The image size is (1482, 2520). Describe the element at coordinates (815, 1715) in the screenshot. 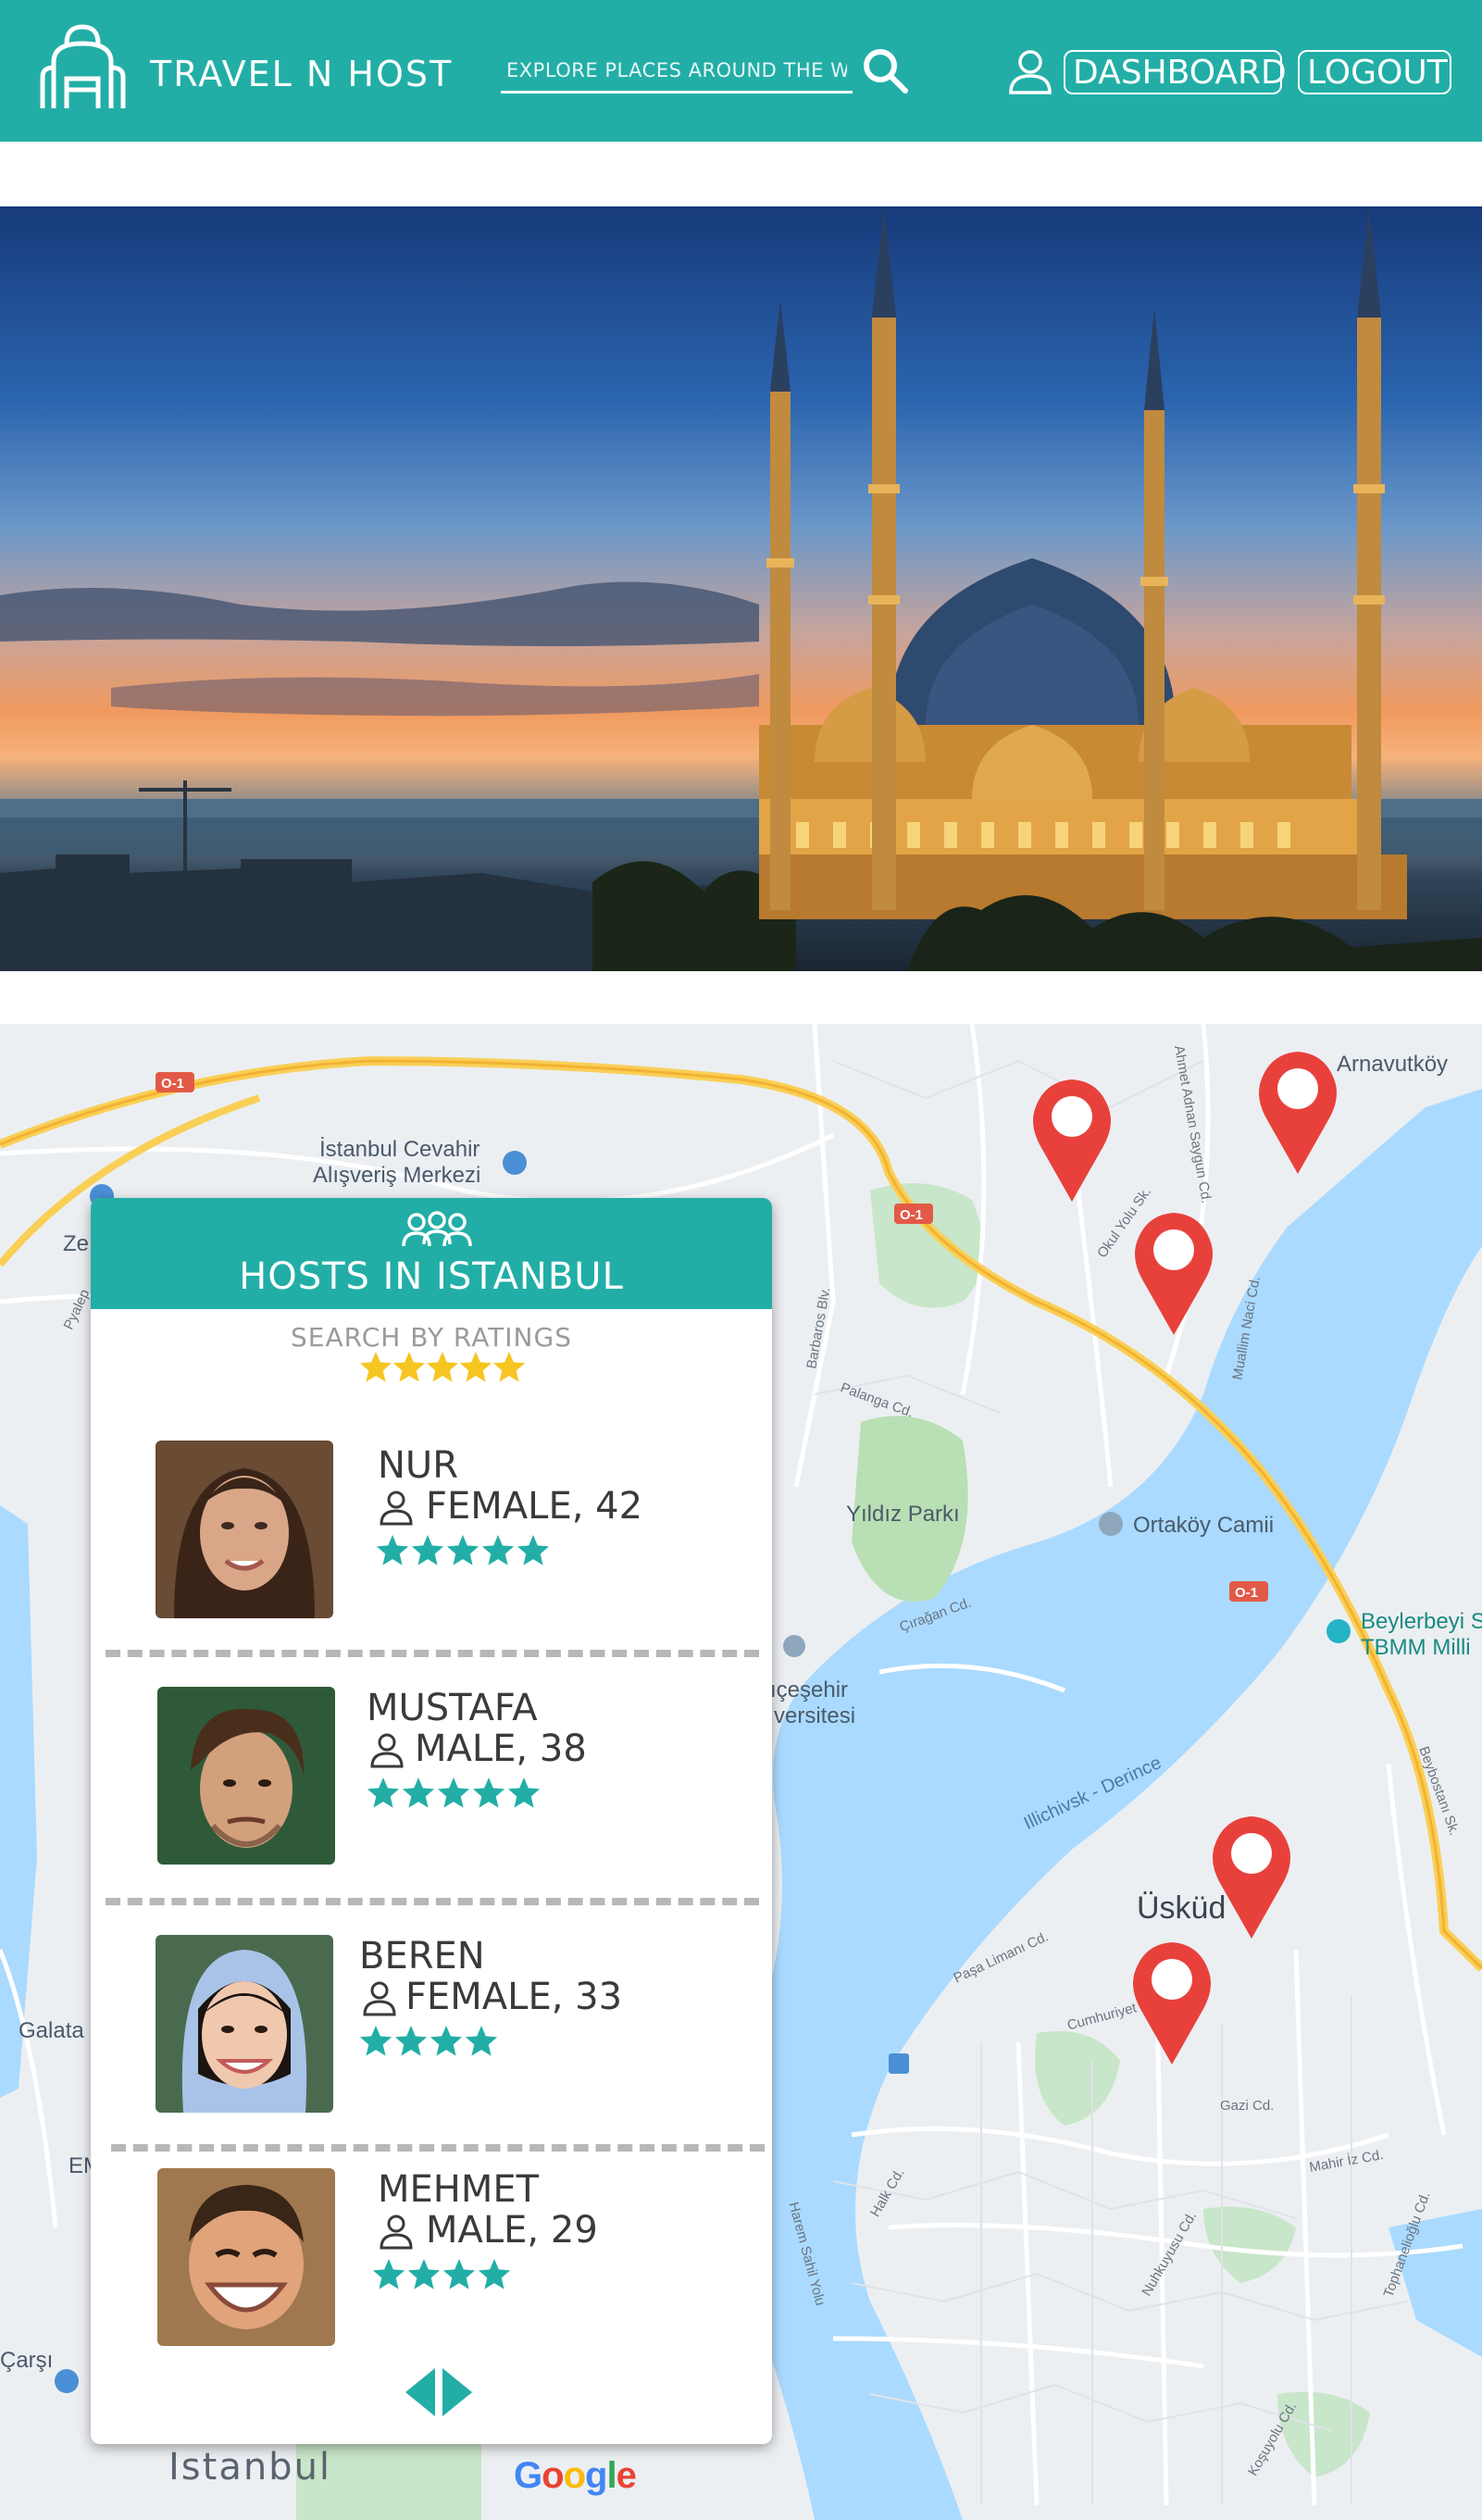

I see `map-label-versitesi: versitesi` at that location.